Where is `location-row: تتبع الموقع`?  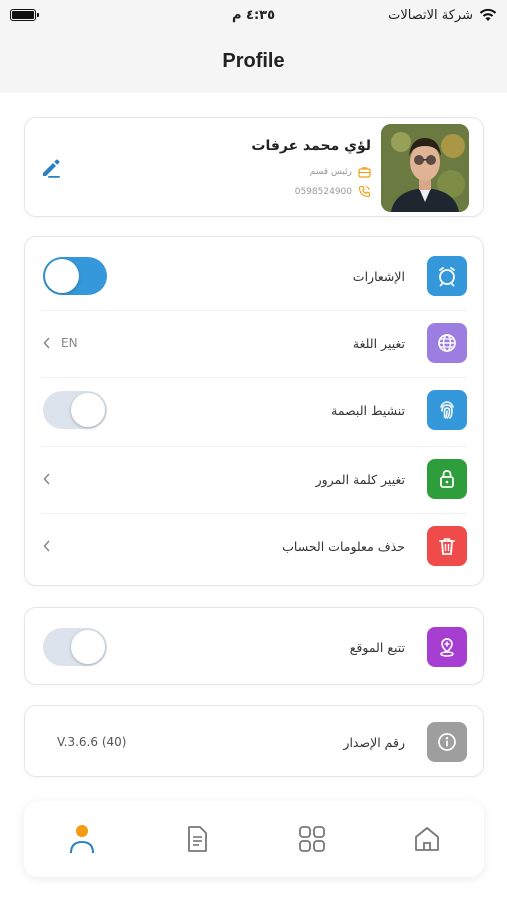
location-row: تتبع الموقع is located at coordinates (254, 647).